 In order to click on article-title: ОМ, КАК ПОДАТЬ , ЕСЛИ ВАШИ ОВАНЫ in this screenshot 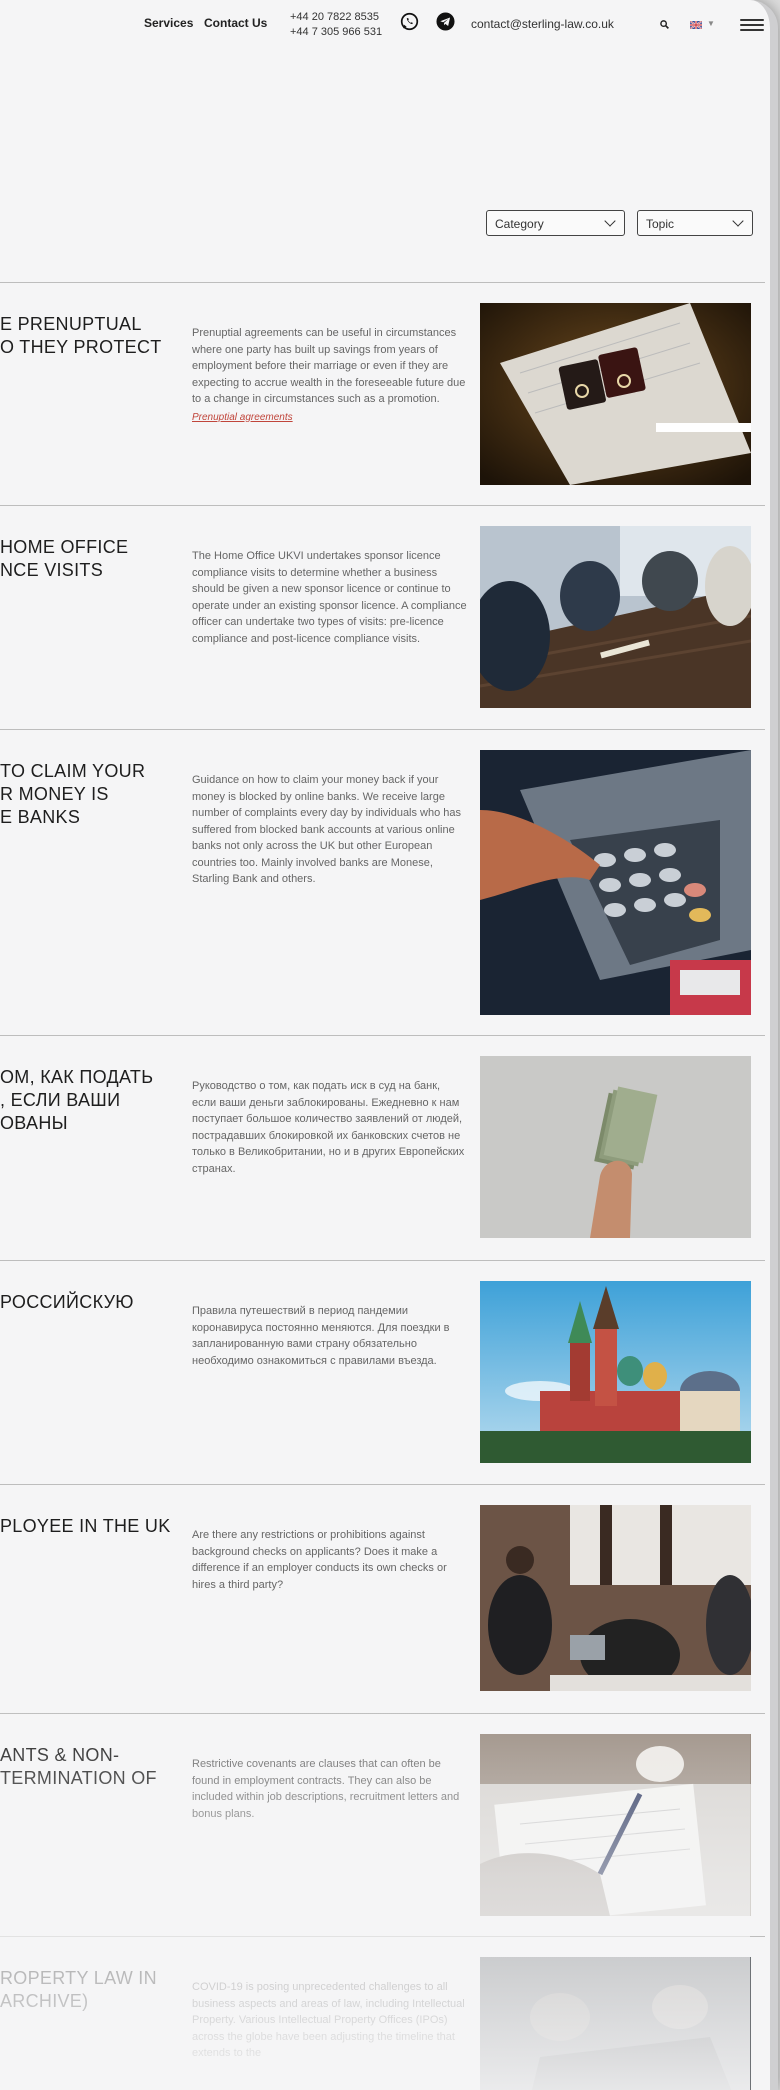, I will do `click(85, 1100)`.